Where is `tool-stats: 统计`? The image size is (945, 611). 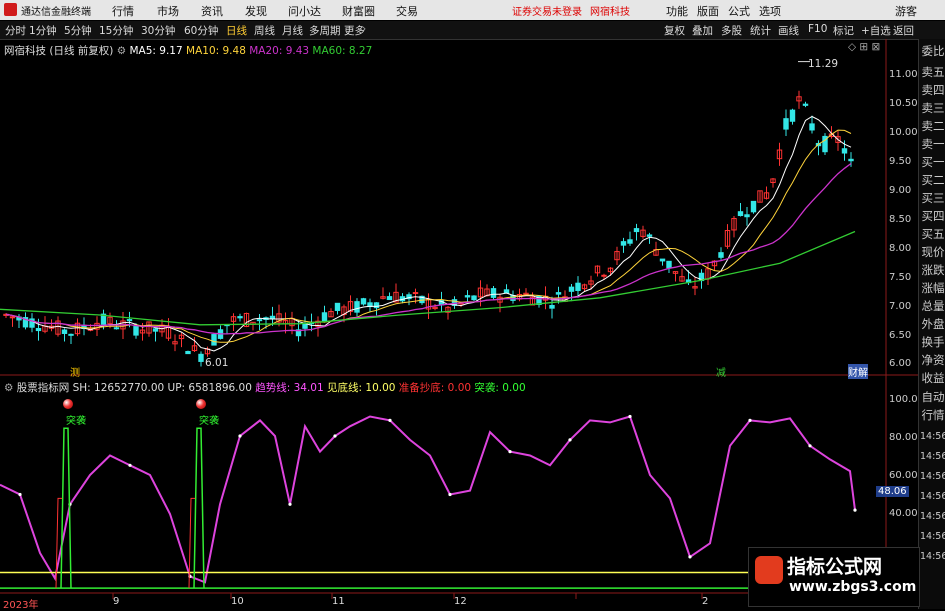
tool-stats: 统计 is located at coordinates (760, 30).